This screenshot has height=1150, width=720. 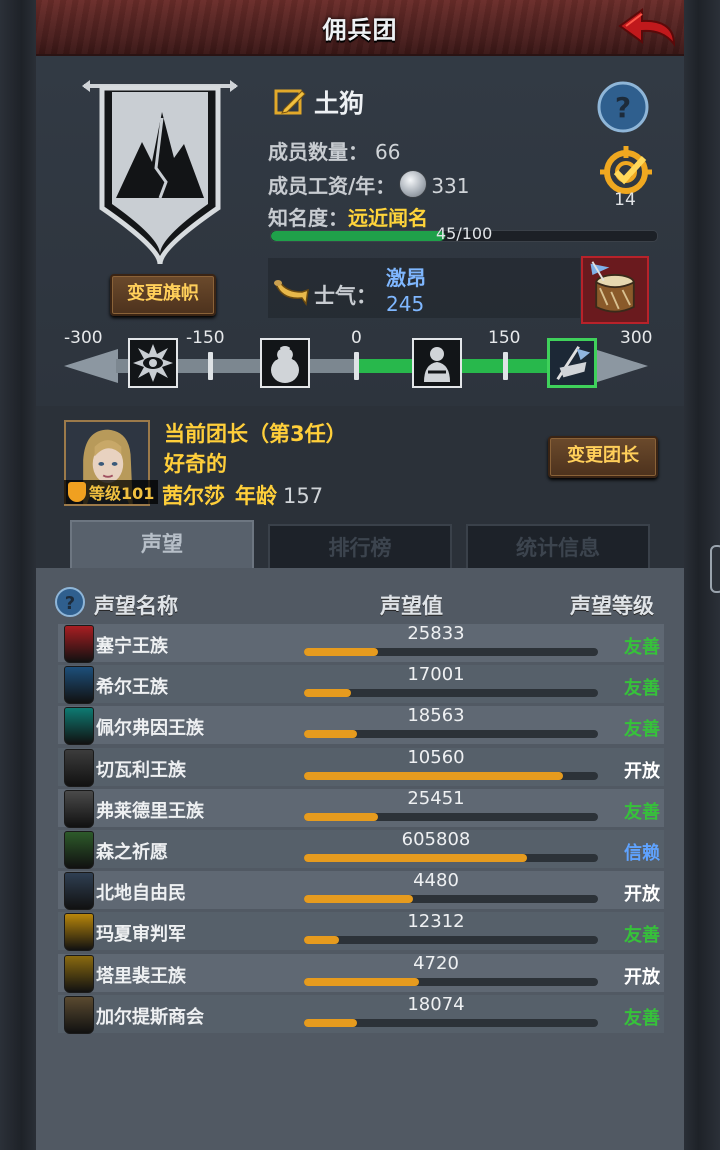 What do you see at coordinates (625, 200) in the screenshot?
I see `quest-count: 14` at bounding box center [625, 200].